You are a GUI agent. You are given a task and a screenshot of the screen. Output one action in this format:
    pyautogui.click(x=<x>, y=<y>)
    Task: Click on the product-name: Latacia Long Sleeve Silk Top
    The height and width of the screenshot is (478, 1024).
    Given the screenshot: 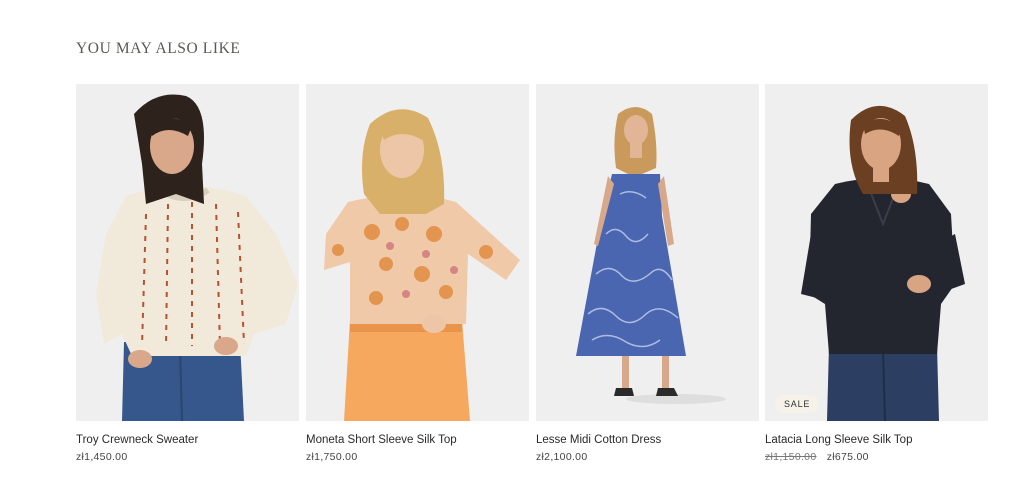 What is the action you would take?
    pyautogui.click(x=838, y=440)
    